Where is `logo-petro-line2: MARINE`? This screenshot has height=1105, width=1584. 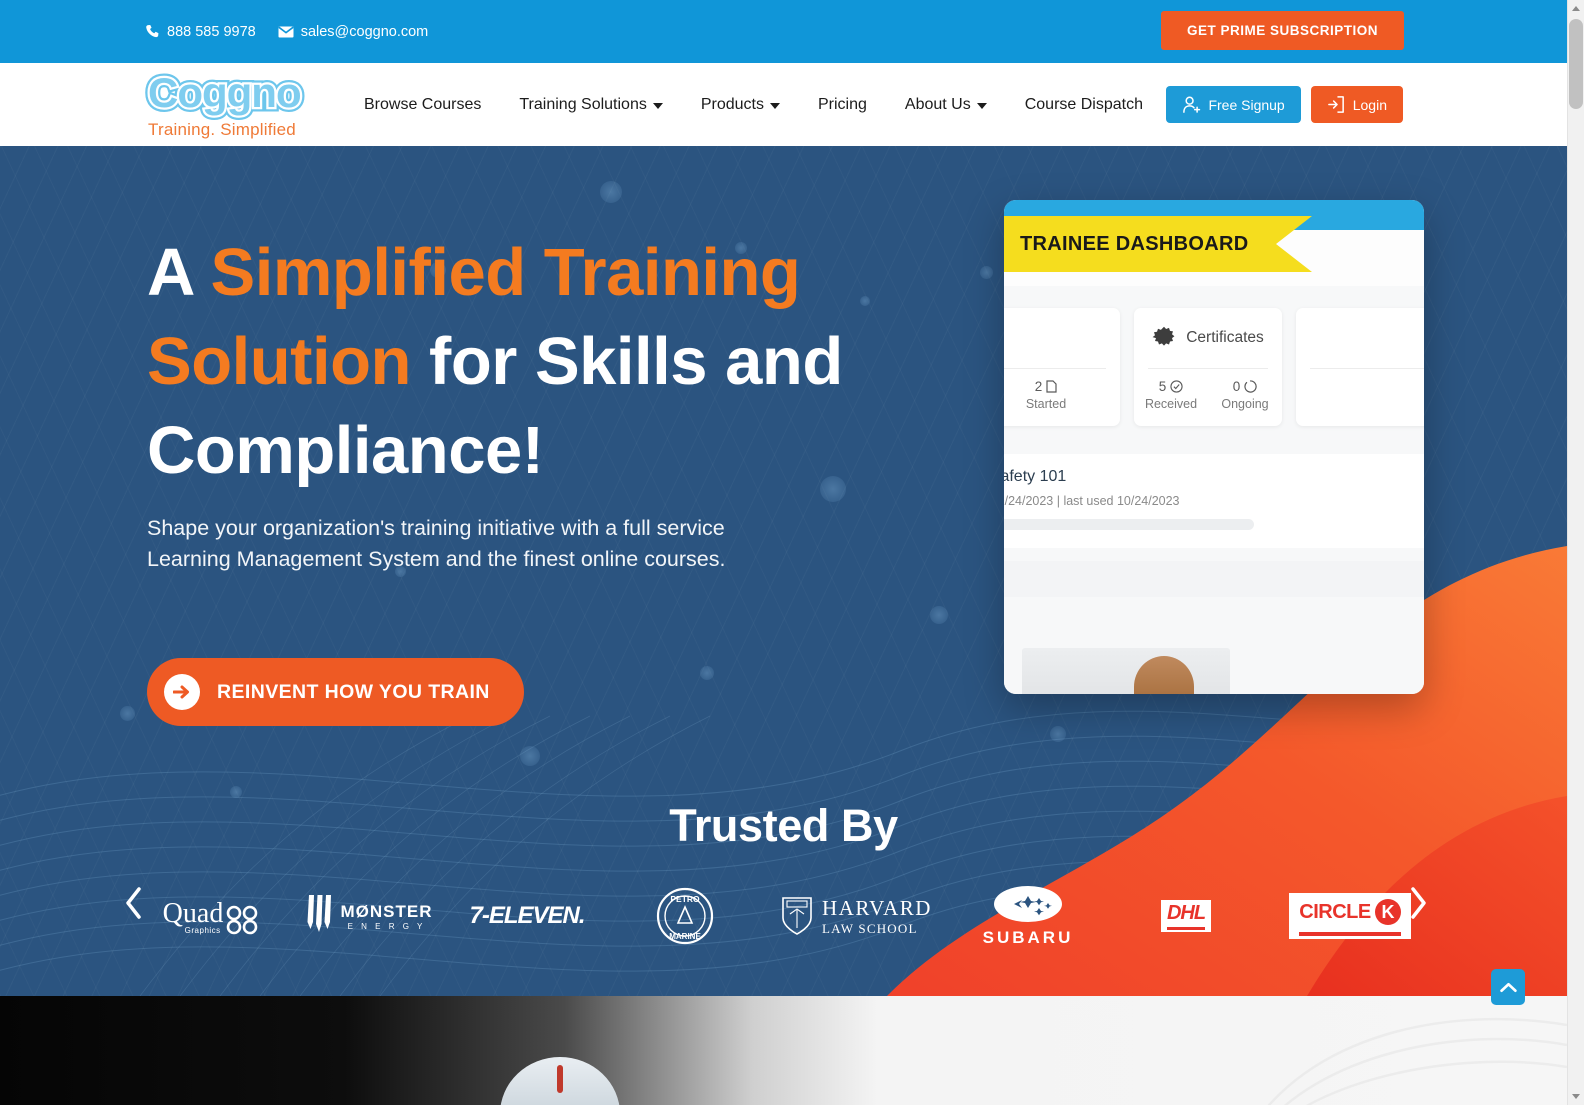
logo-petro-line2: MARINE is located at coordinates (685, 936).